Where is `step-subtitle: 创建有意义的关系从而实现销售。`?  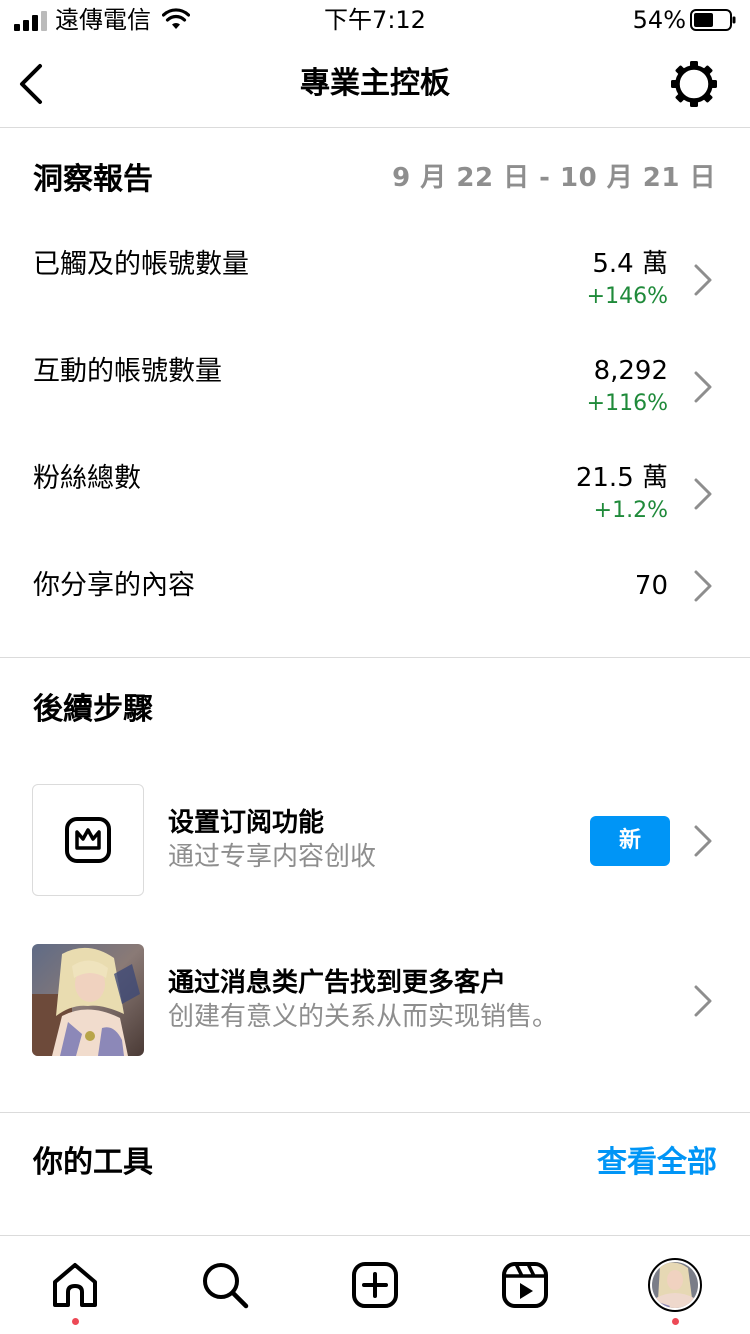
step-subtitle: 创建有意义的关系从而实现销售。 is located at coordinates (363, 1017).